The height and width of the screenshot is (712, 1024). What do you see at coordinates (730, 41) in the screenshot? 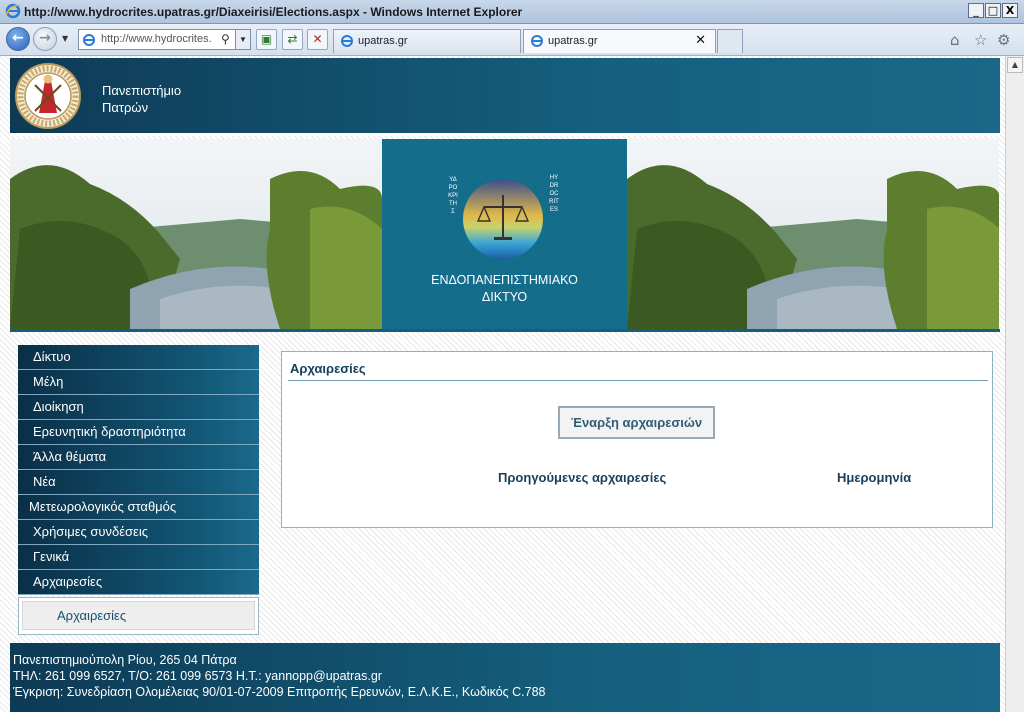
I see `new-tab-button` at bounding box center [730, 41].